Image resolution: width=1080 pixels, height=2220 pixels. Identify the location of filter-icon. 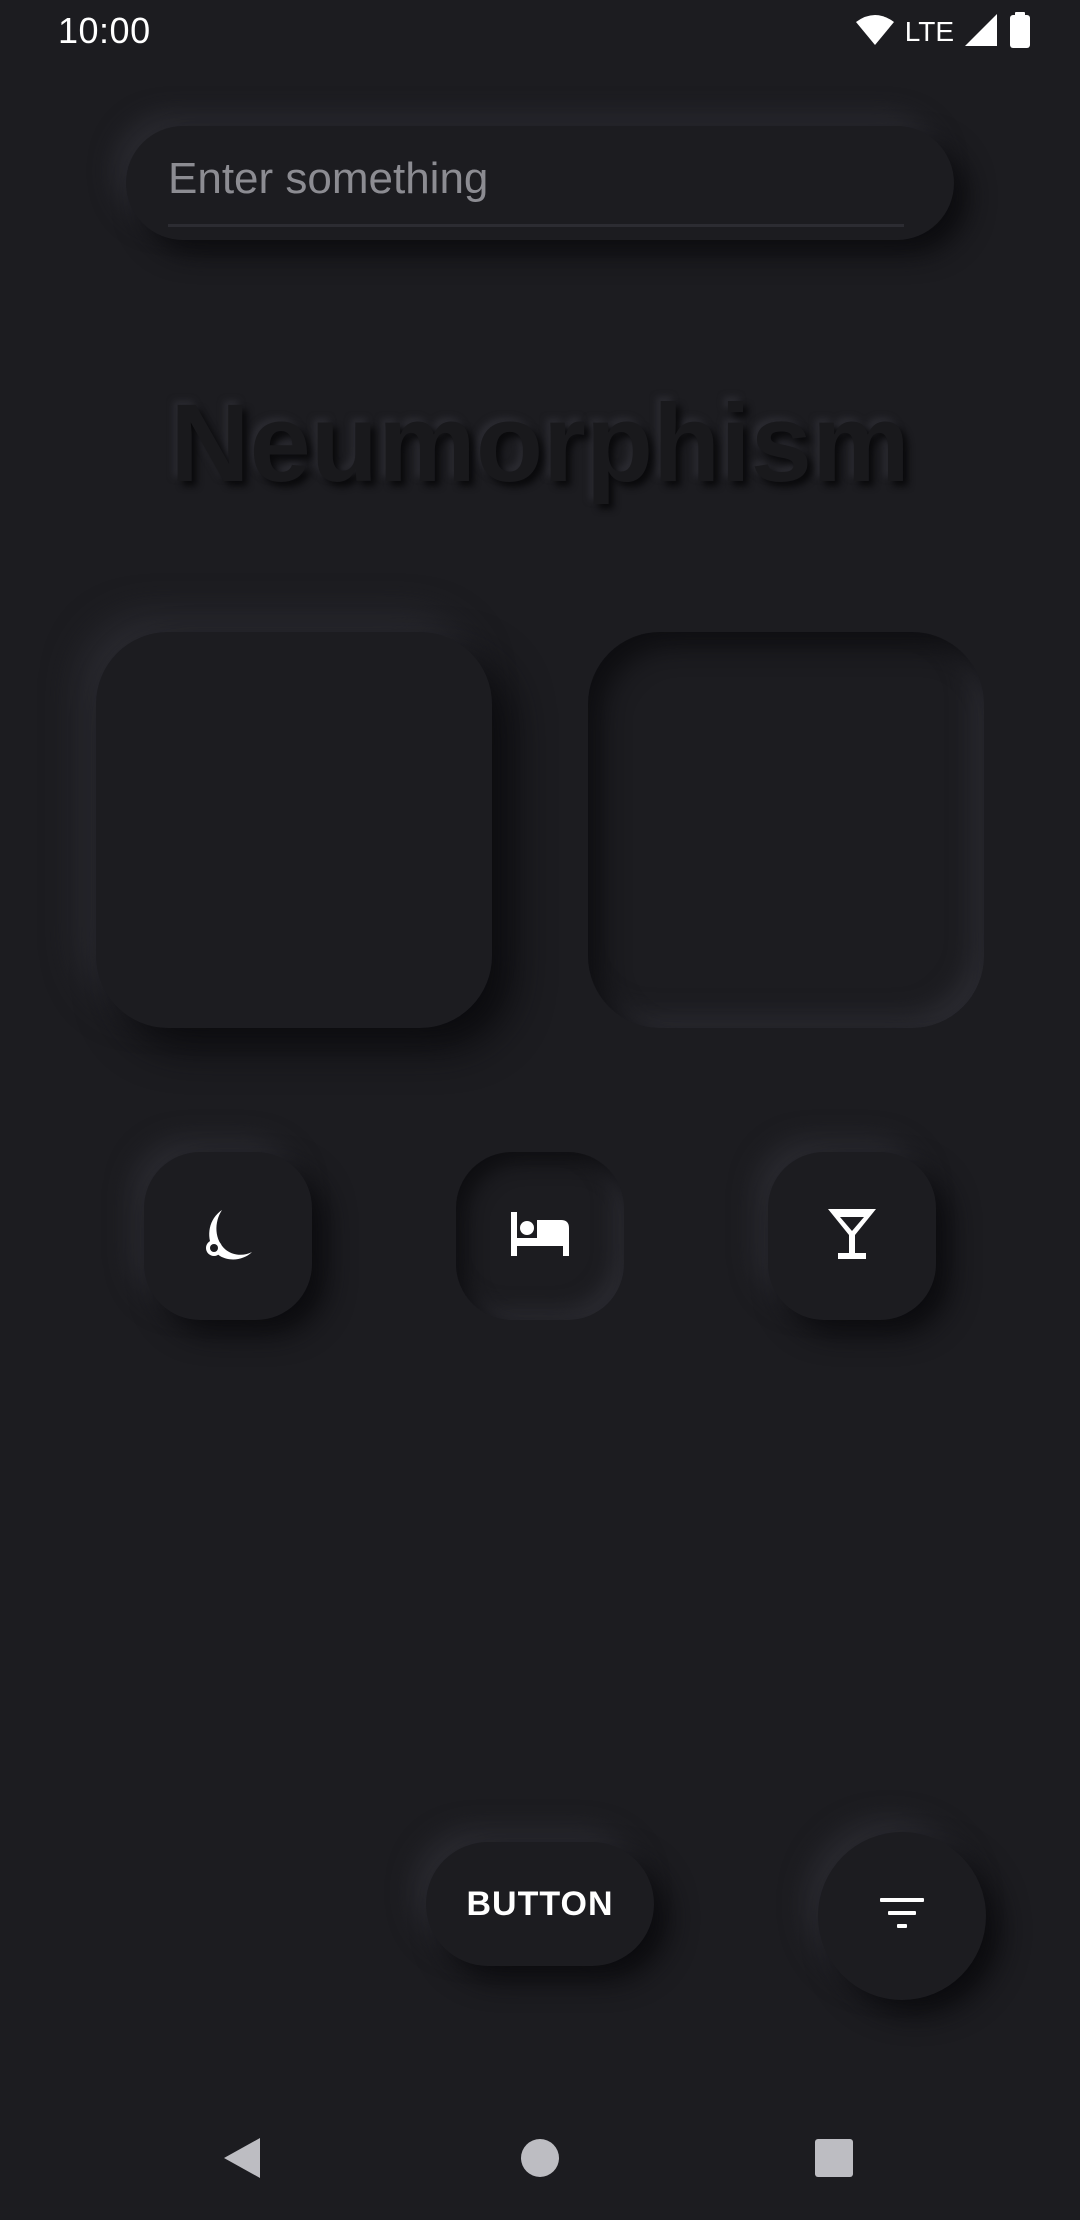
(902, 1916).